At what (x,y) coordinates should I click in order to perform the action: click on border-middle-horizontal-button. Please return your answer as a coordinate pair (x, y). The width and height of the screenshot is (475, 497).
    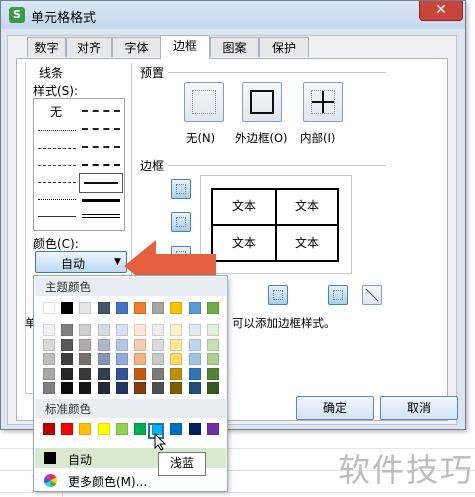
    Looking at the image, I should click on (181, 222).